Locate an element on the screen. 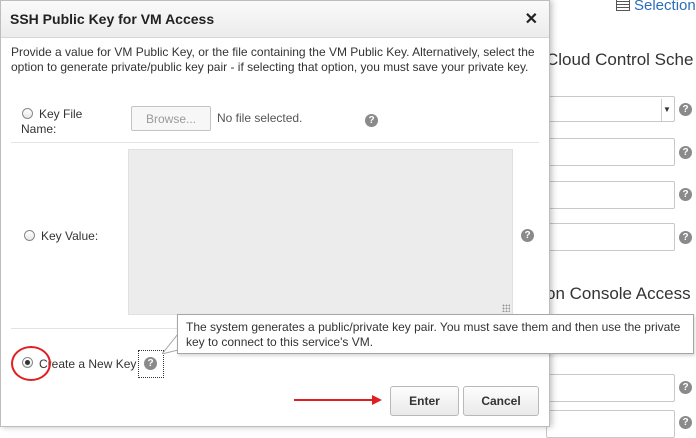 This screenshot has height=438, width=696. close-icon: ✕ is located at coordinates (531, 19).